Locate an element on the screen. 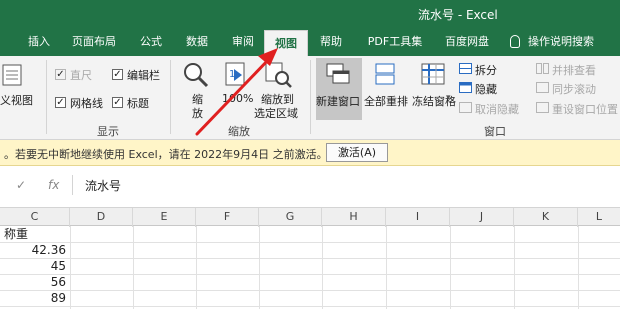 The width and height of the screenshot is (620, 309). column-header-f: F is located at coordinates (227, 217).